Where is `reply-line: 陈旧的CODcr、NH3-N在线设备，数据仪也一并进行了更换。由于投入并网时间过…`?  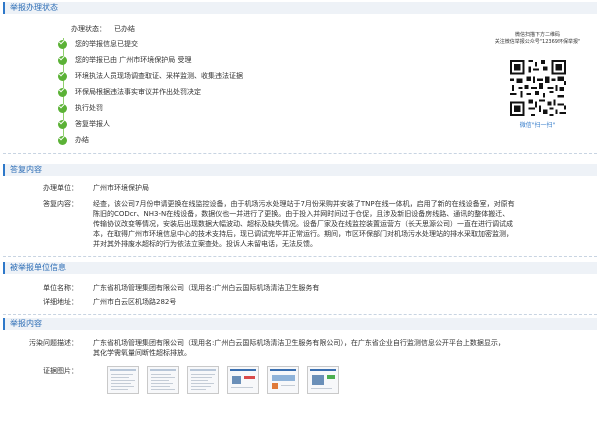
reply-line: 陈旧的CODcr、NH3-N在线设备，数据仪也一并进行了更换。由于投入并网时间过… is located at coordinates (301, 214).